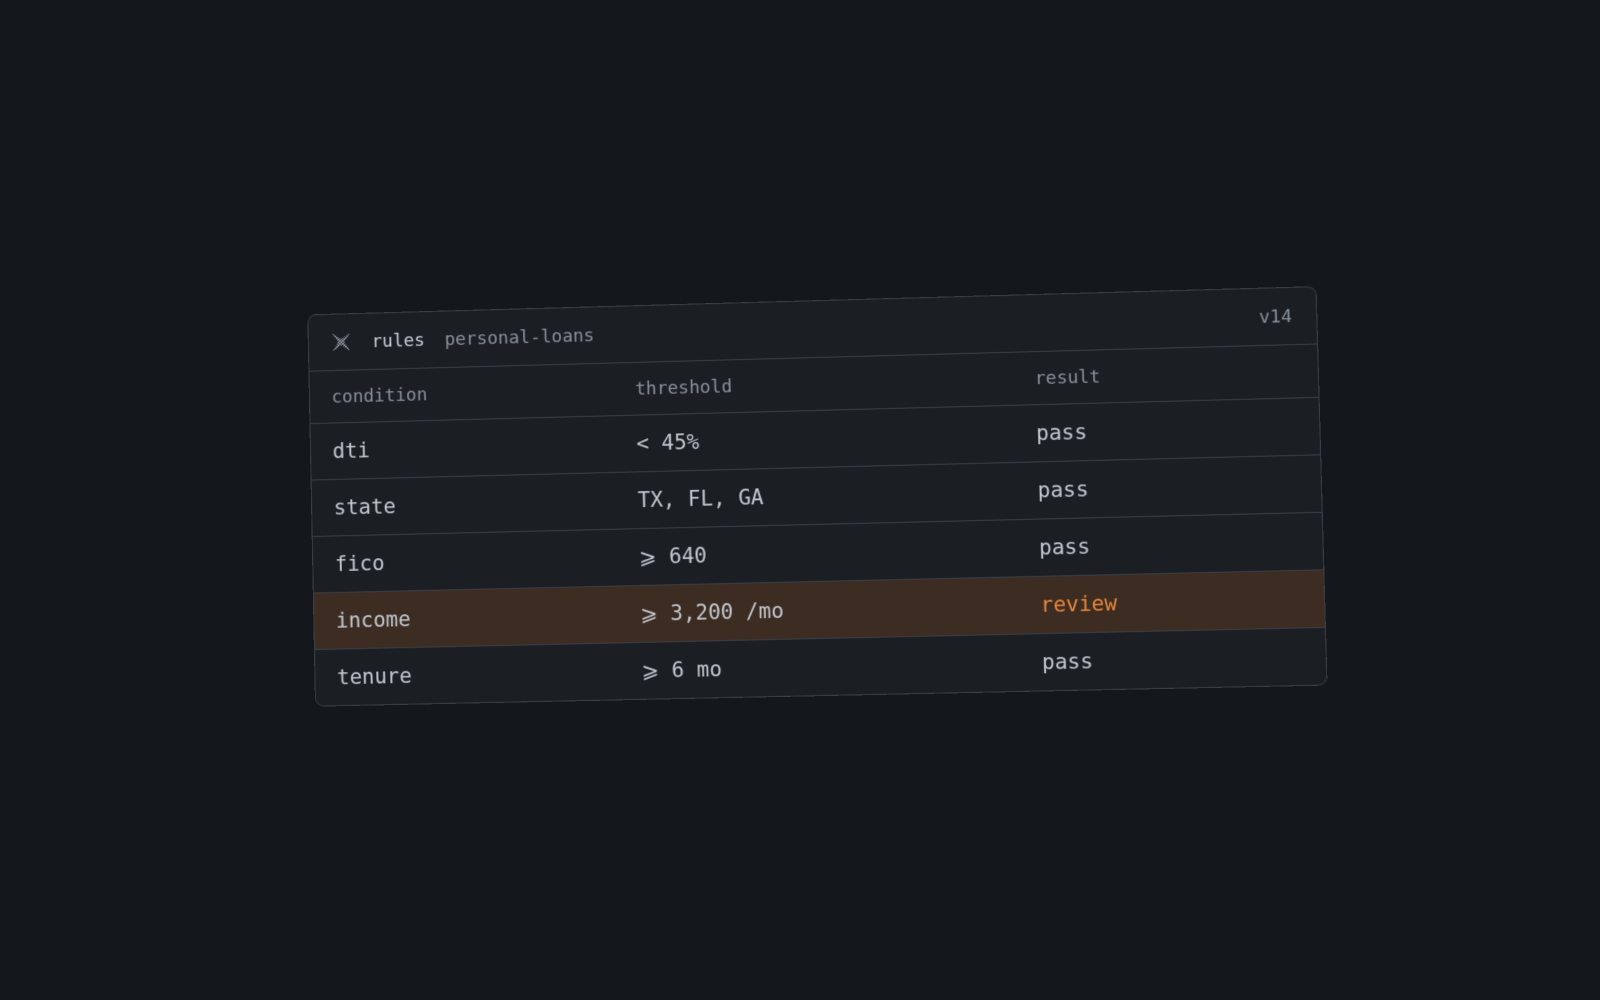  What do you see at coordinates (841, 666) in the screenshot?
I see `threshold-cell: ⩾ 6 mo` at bounding box center [841, 666].